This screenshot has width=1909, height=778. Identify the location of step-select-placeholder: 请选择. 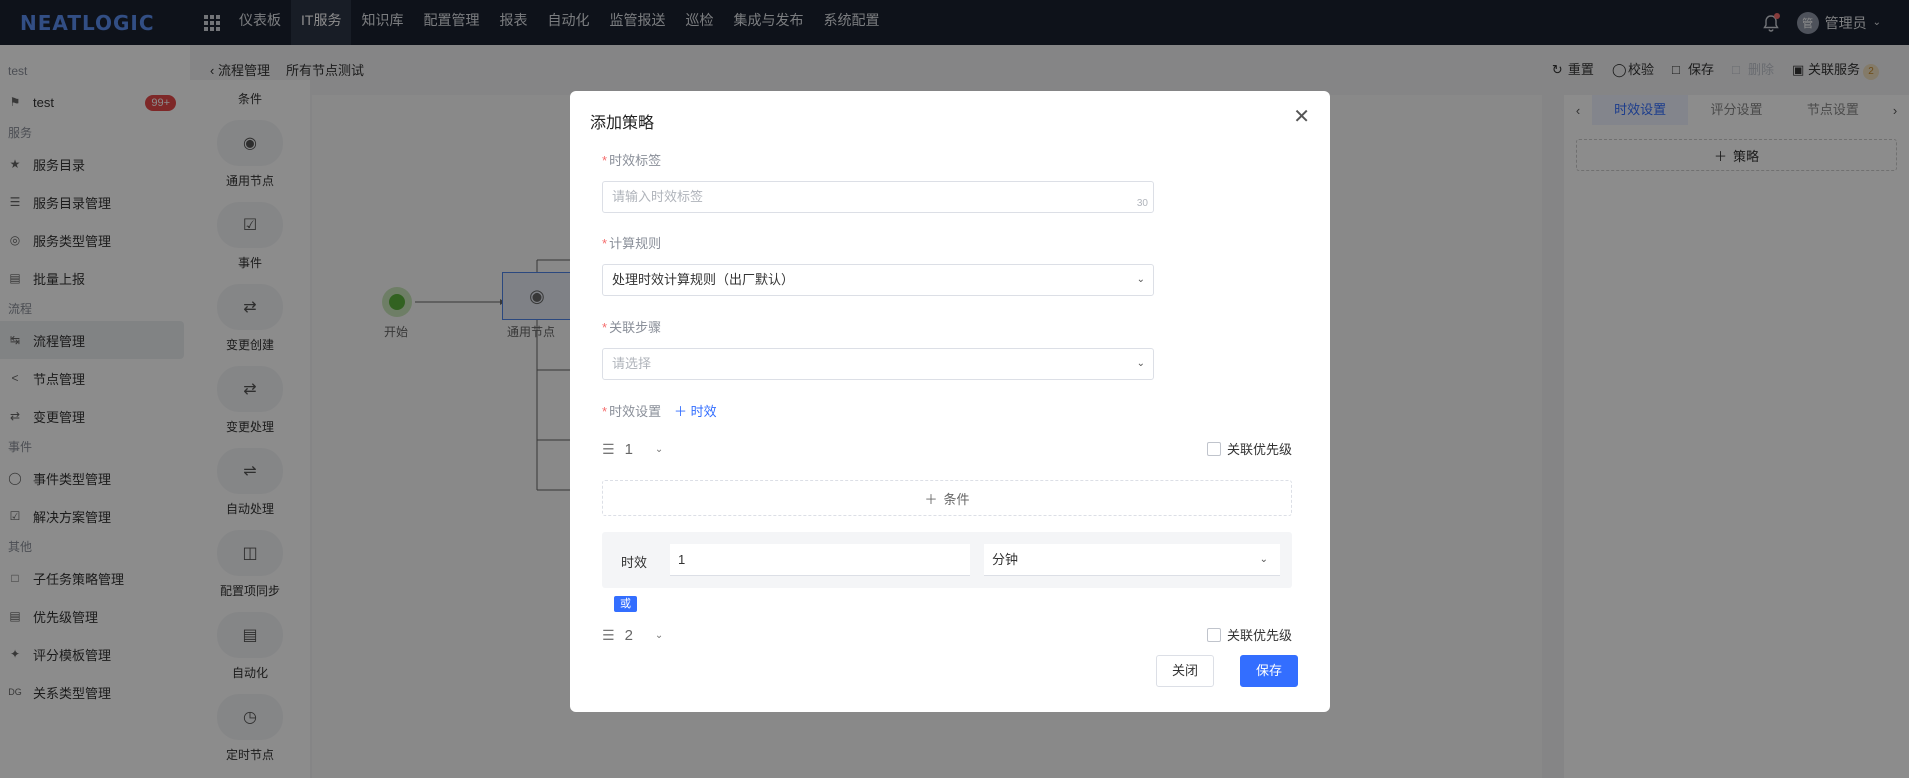
(632, 363).